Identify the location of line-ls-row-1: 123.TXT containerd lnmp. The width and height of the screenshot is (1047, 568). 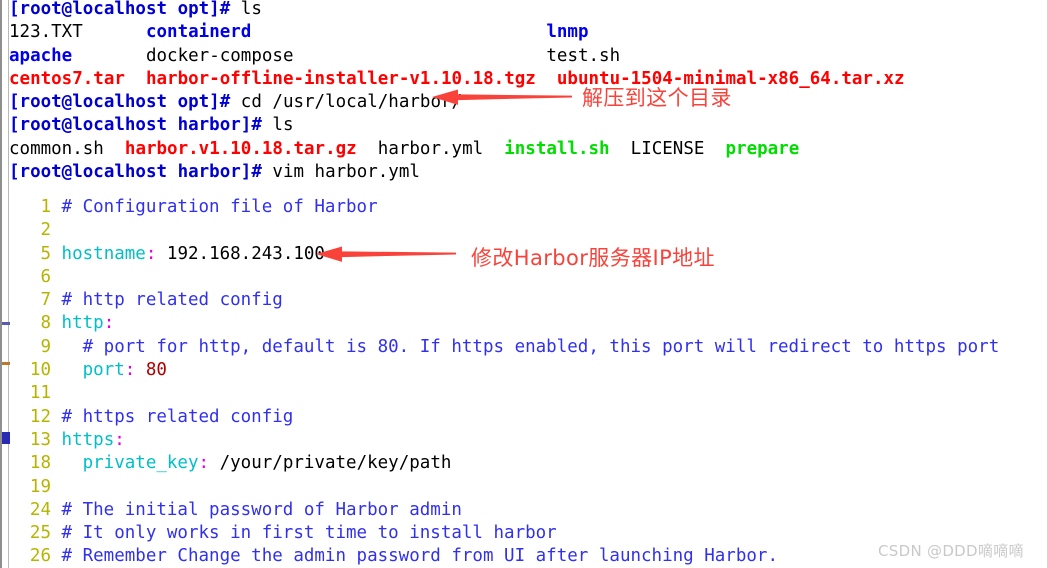
(528, 32).